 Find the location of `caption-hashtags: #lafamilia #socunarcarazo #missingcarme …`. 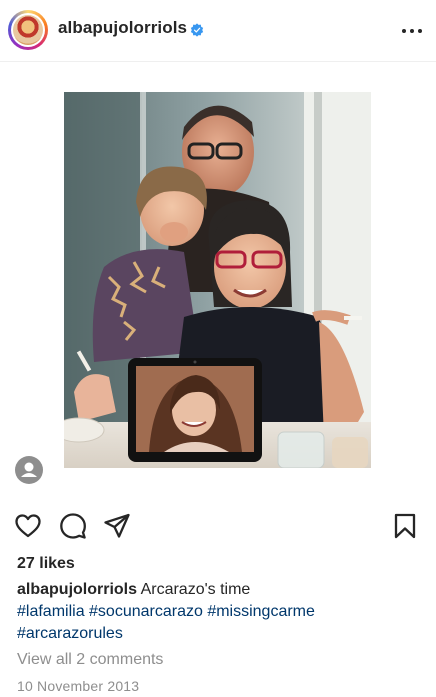

caption-hashtags: #lafamilia #socunarcarazo #missingcarme … is located at coordinates (219, 623).